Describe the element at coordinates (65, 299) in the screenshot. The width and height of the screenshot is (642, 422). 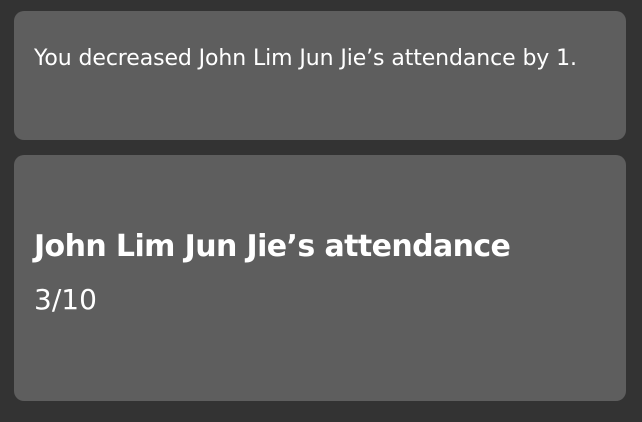
I see `attendance-count: 3/10` at that location.